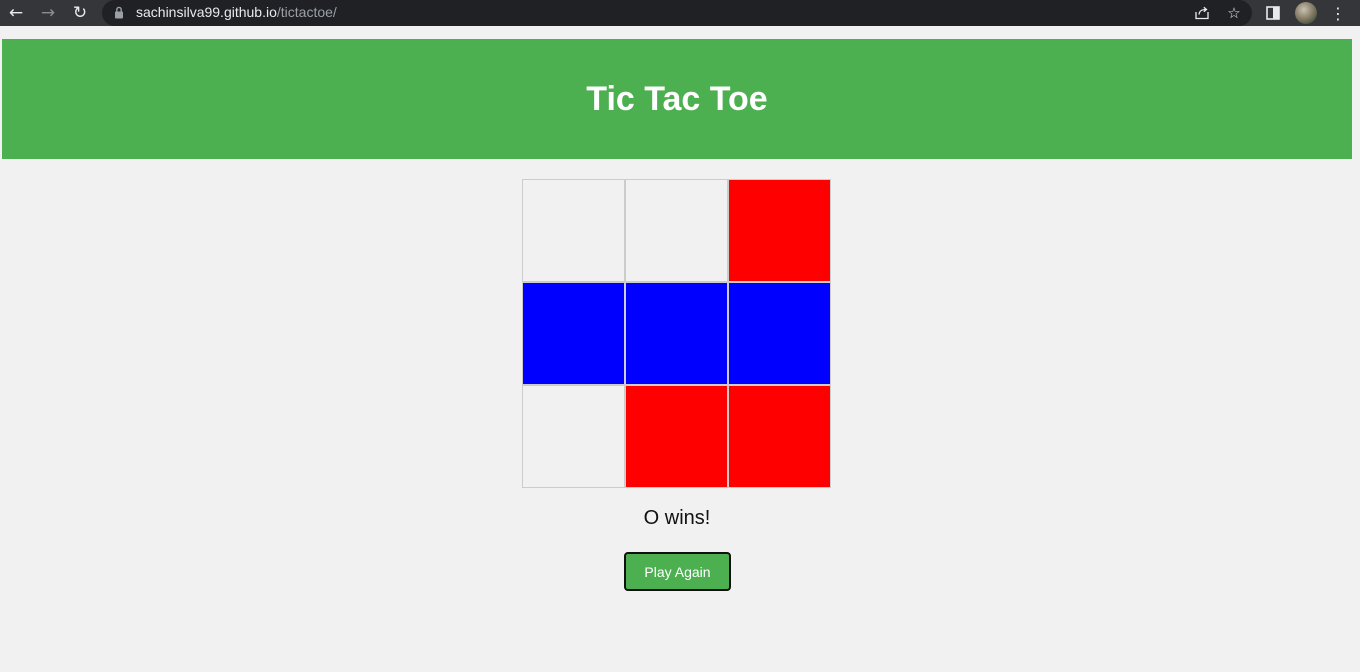  Describe the element at coordinates (1202, 13) in the screenshot. I see `share-icon` at that location.